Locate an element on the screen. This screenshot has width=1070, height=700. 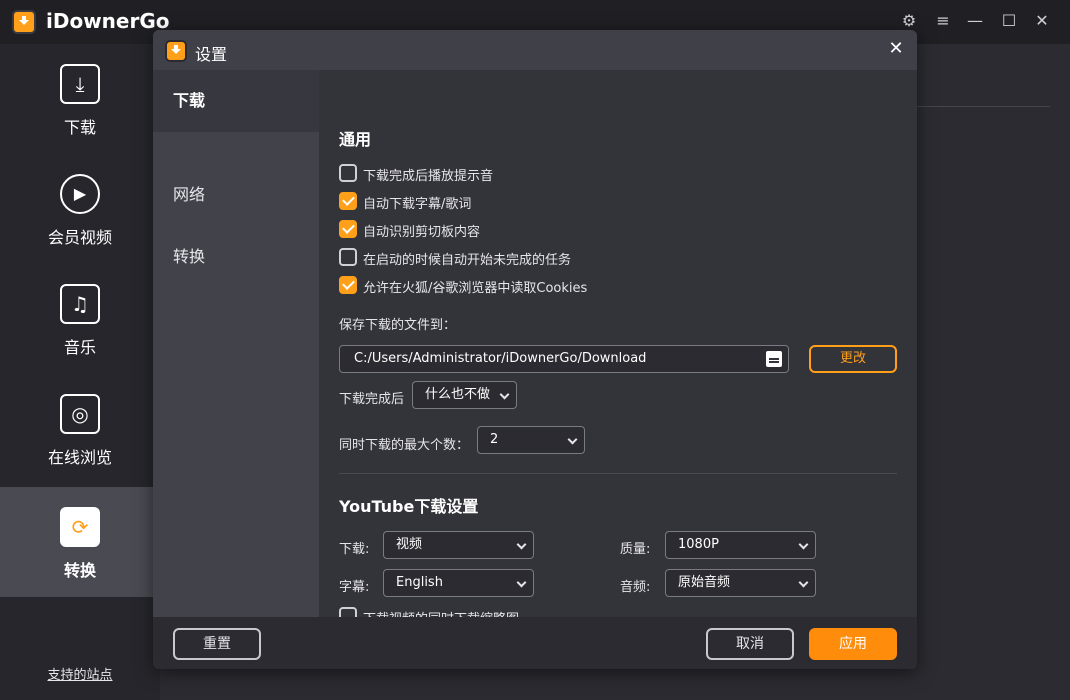
subtitle-select: English is located at coordinates (458, 583).